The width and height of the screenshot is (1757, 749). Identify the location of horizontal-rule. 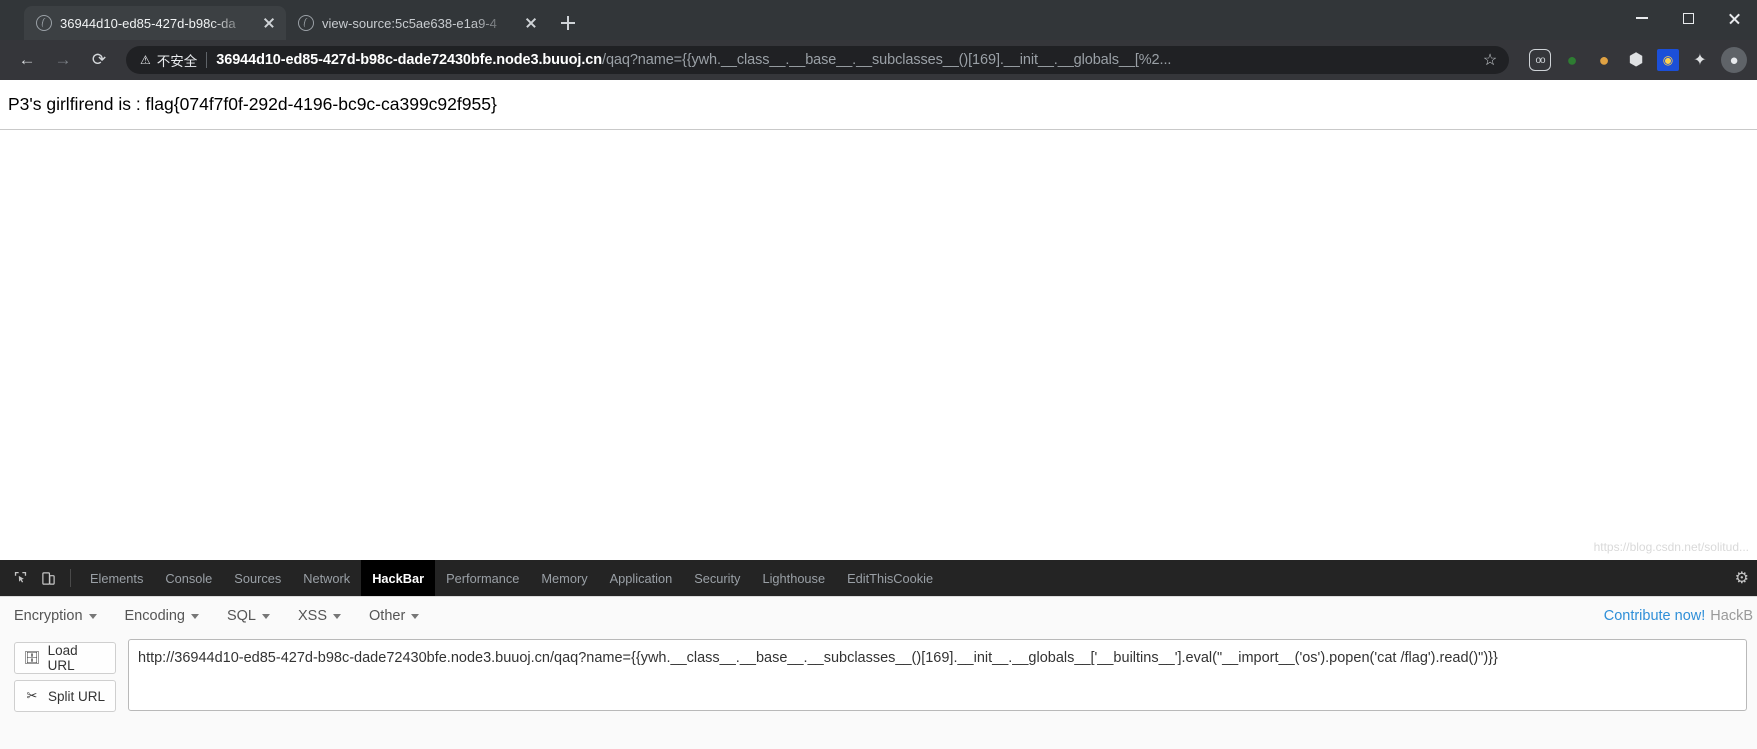
(878, 129).